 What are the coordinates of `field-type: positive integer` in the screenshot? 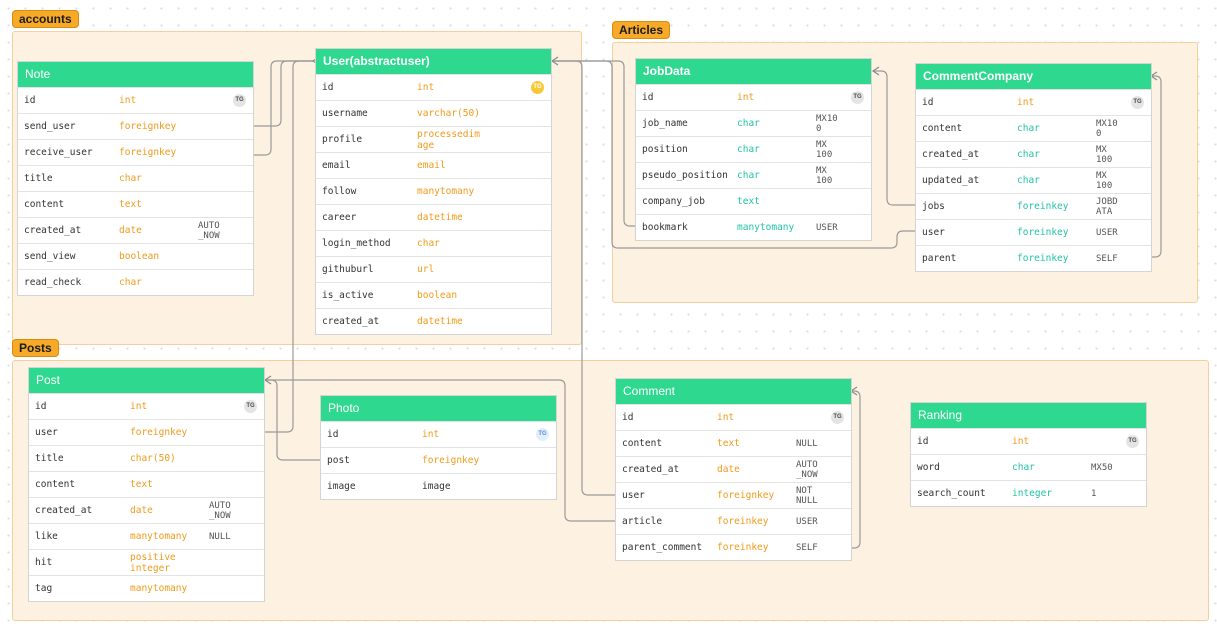 It's located at (153, 562).